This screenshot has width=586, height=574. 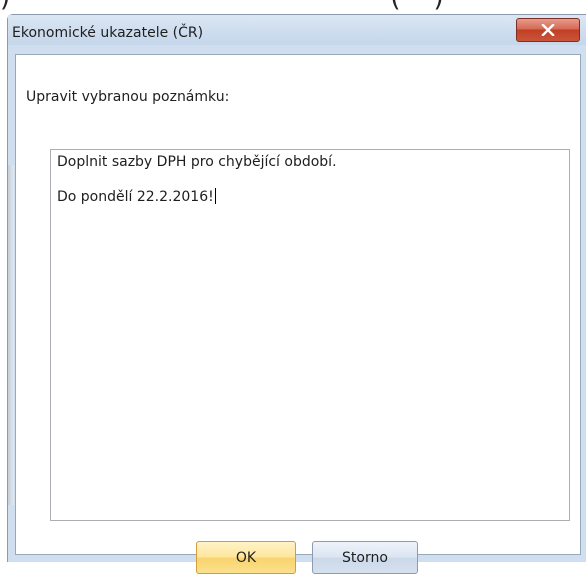 What do you see at coordinates (222, 6) in the screenshot?
I see `background-window-text: ) ( )` at bounding box center [222, 6].